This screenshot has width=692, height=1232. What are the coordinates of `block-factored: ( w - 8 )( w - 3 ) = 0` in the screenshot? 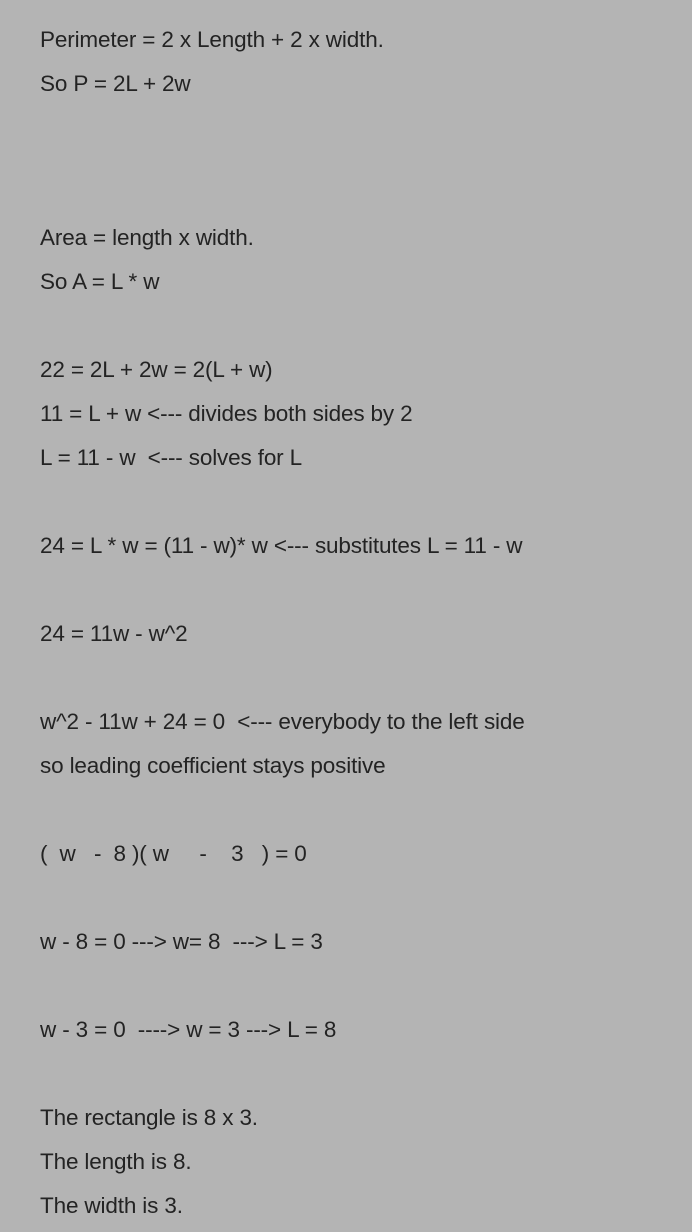 It's located at (366, 854).